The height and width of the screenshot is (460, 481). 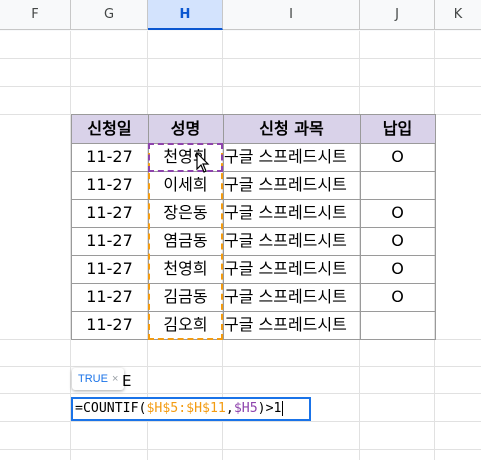 I want to click on pointer-cursor-icon, so click(x=203, y=162).